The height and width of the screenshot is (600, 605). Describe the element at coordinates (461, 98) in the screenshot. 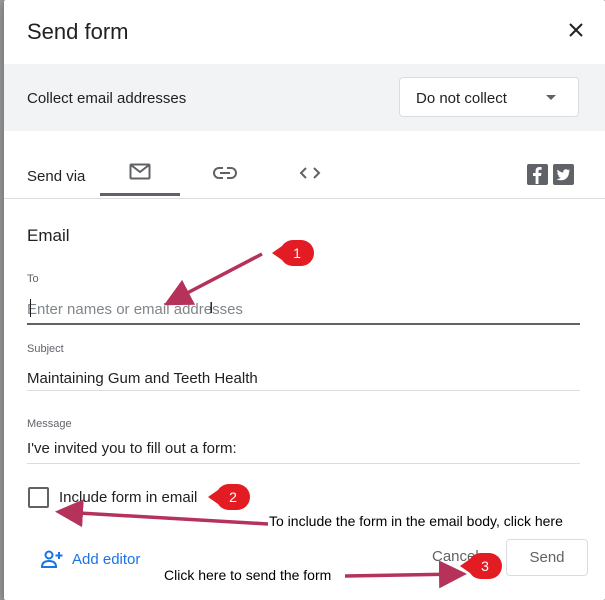

I see `collect-email-selected-value: Do not collect` at that location.